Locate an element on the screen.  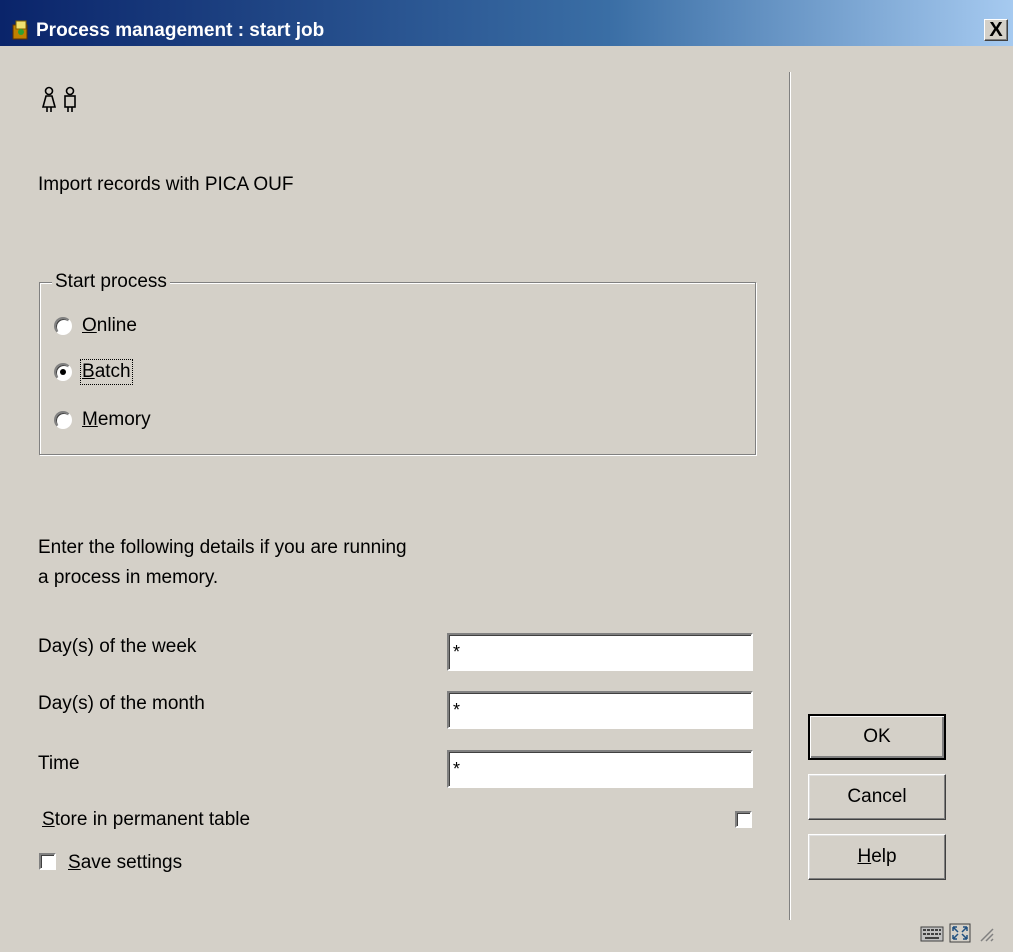
radio-online: Online is located at coordinates (95, 326).